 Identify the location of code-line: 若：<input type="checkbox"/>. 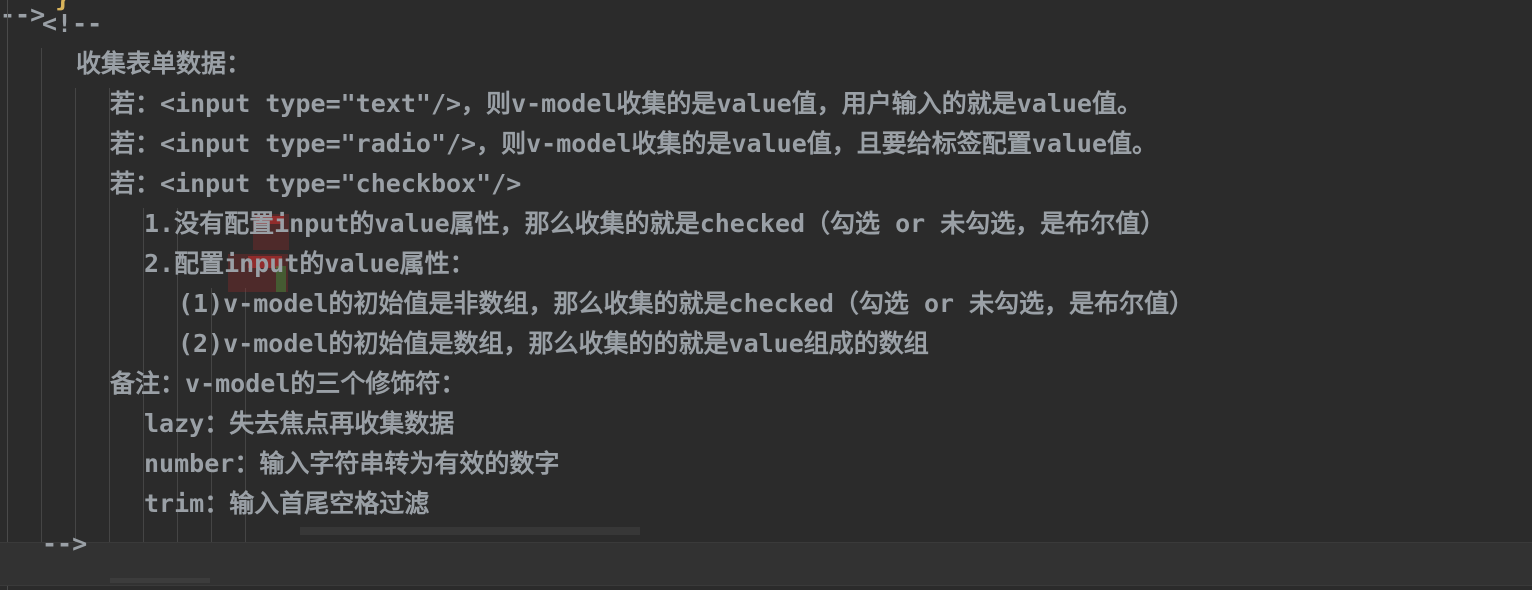
(766, 184).